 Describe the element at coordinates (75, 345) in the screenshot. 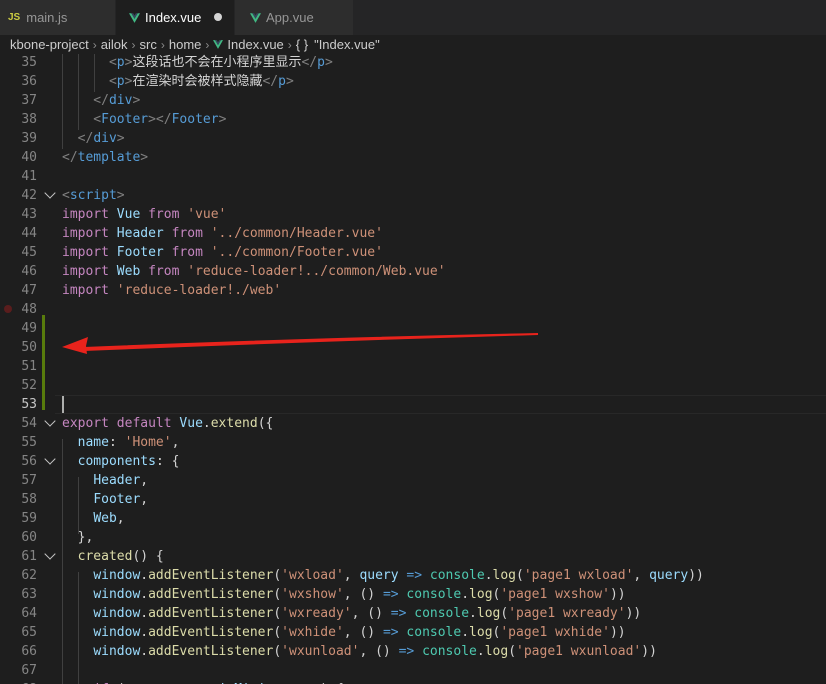

I see `red-arrow-head` at that location.